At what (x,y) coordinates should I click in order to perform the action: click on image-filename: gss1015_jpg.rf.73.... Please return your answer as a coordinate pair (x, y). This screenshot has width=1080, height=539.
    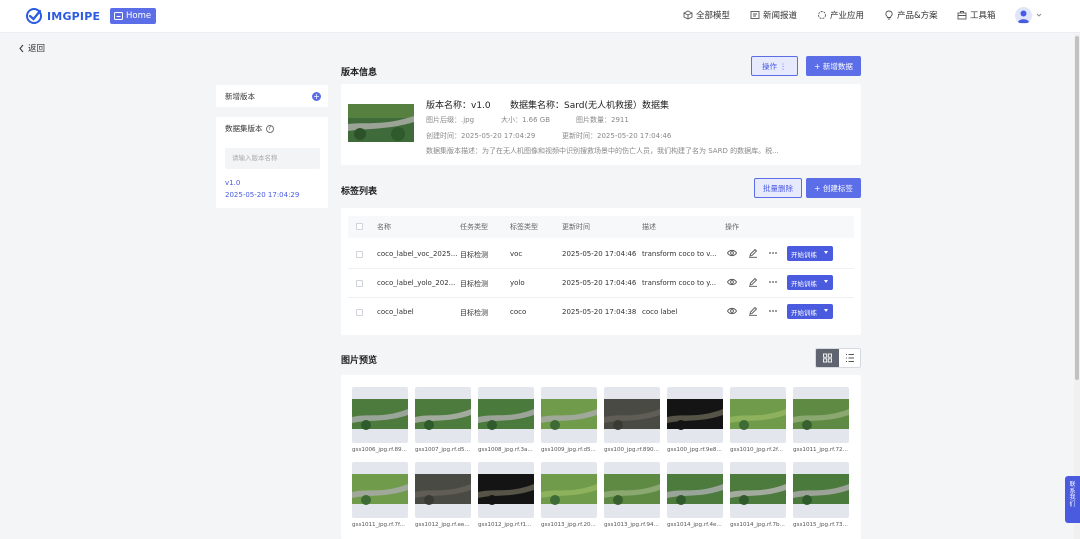
    Looking at the image, I should click on (820, 525).